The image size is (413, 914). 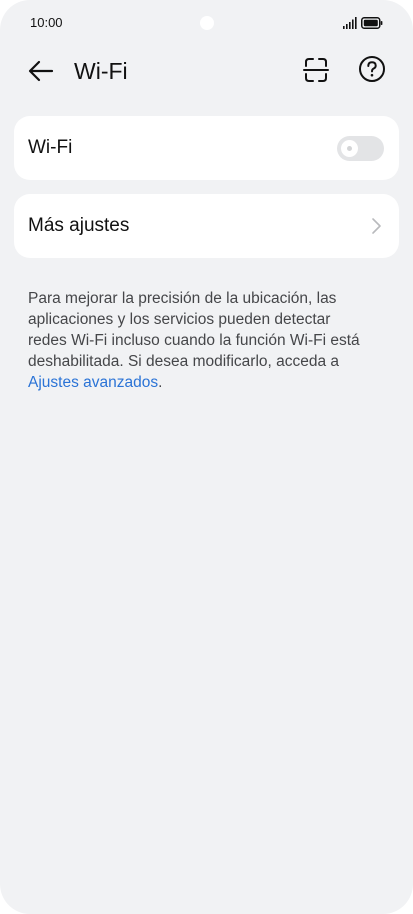 I want to click on status-time: 10:00, so click(x=46, y=22).